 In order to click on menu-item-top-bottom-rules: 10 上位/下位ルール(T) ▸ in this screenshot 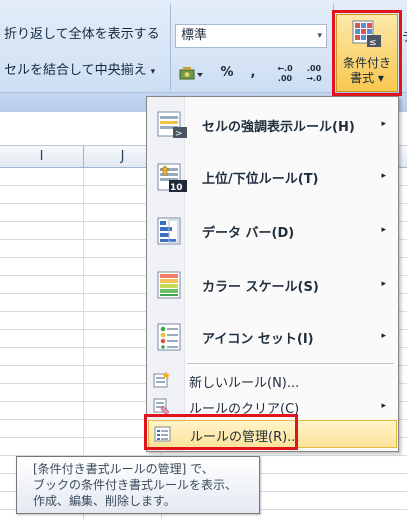, I will do `click(272, 177)`.